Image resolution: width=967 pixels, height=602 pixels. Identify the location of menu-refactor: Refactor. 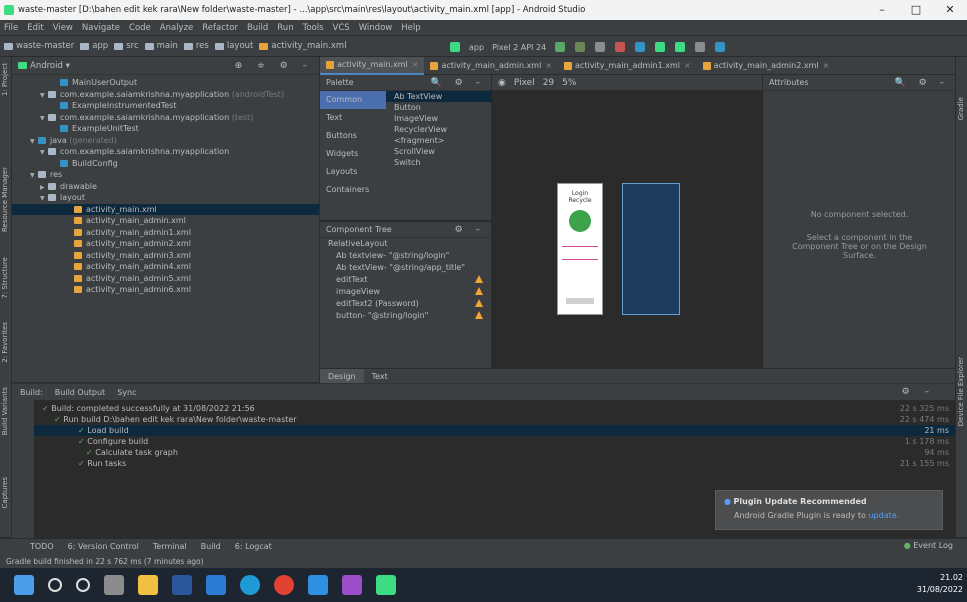
(220, 28).